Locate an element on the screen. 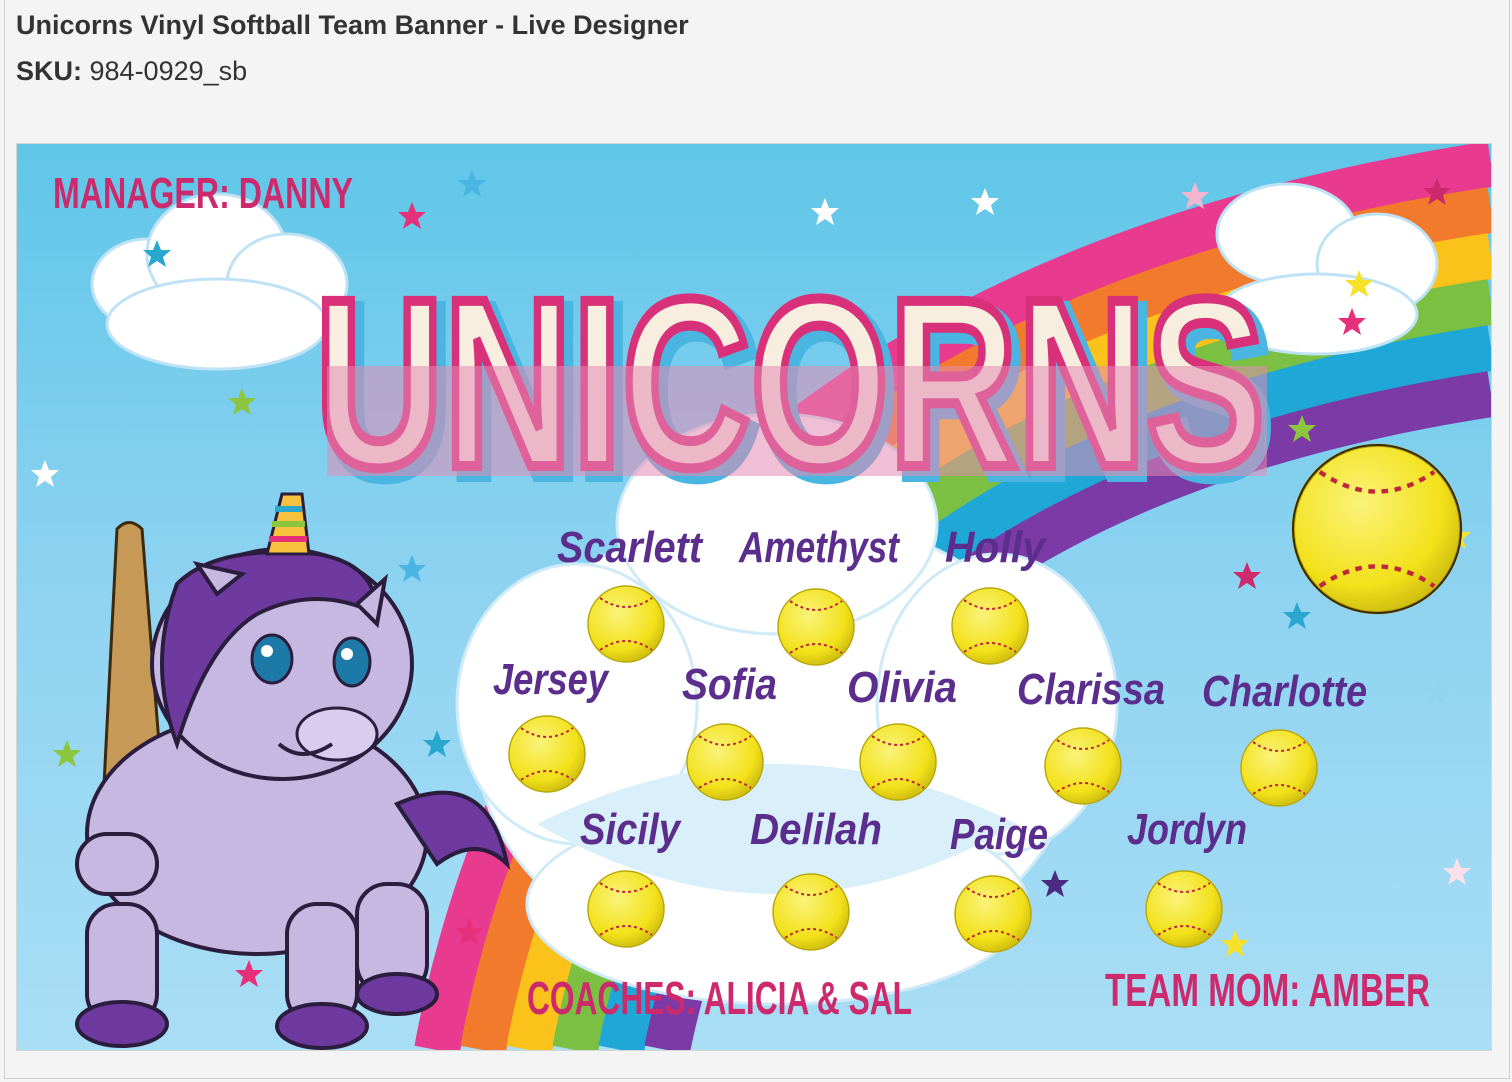 This screenshot has width=1512, height=1082. player-name: Sofia is located at coordinates (729, 684).